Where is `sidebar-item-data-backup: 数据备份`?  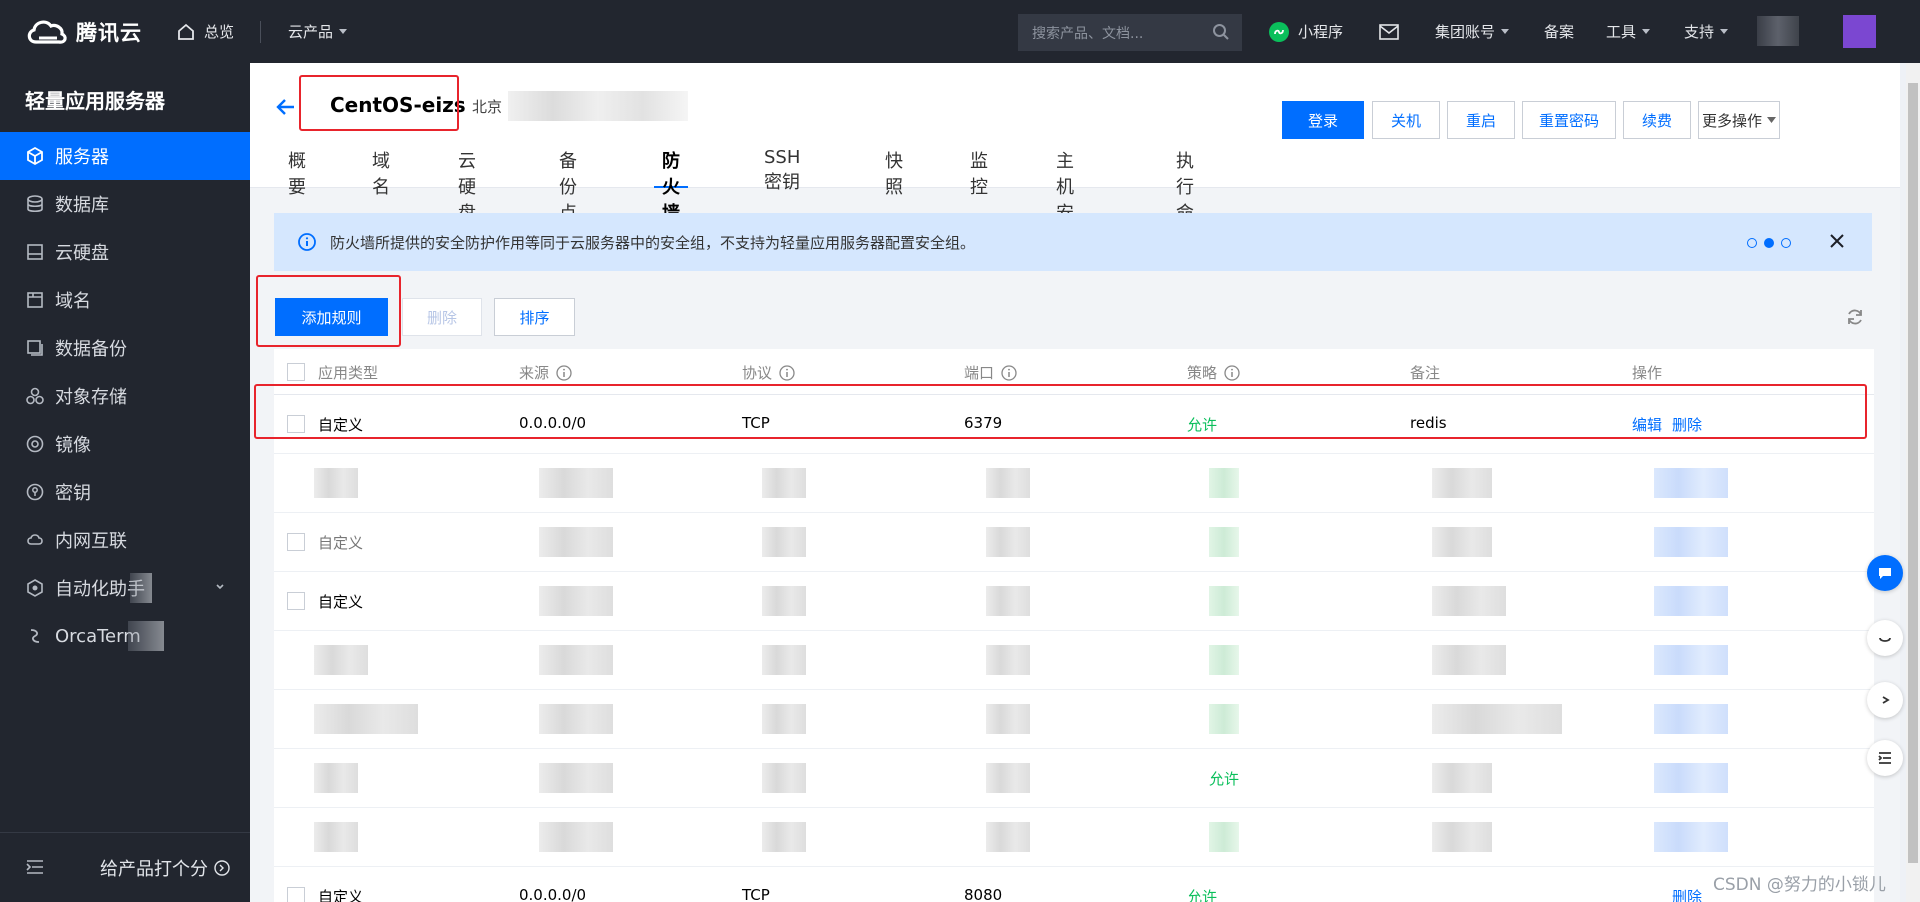 sidebar-item-data-backup: 数据备份 is located at coordinates (125, 348).